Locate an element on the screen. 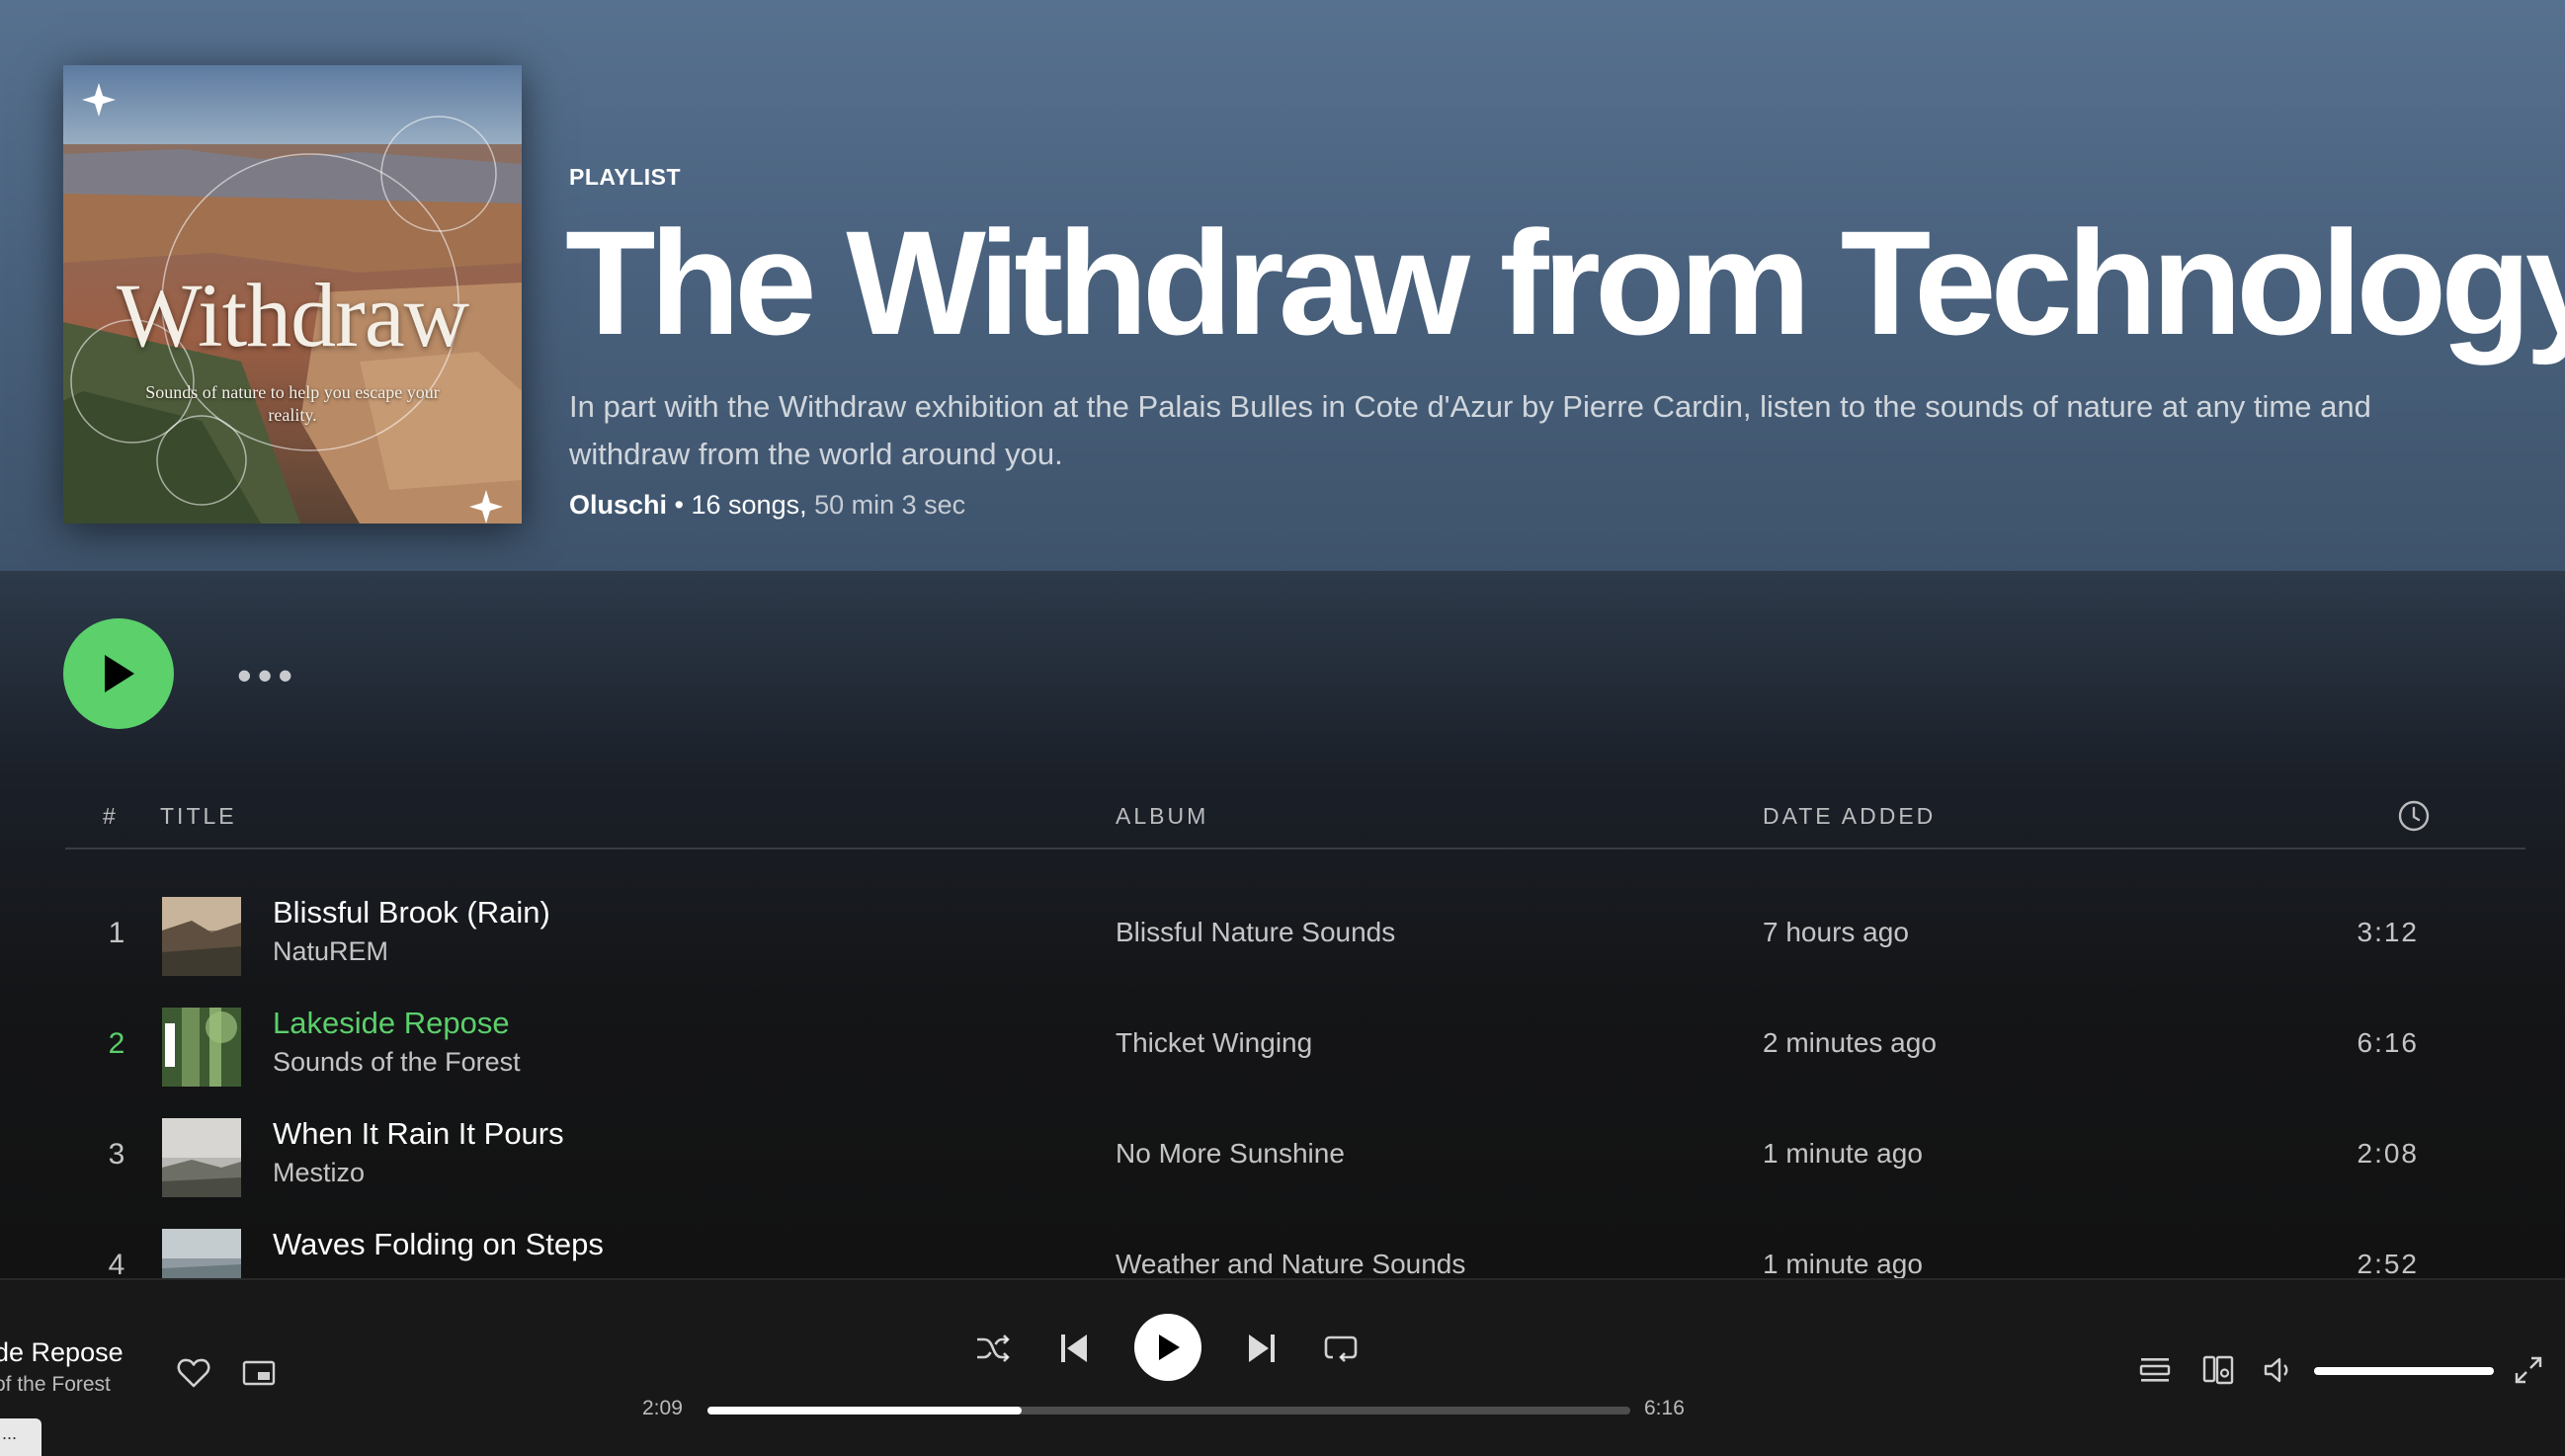 The width and height of the screenshot is (2565, 1456). like-button is located at coordinates (193, 1373).